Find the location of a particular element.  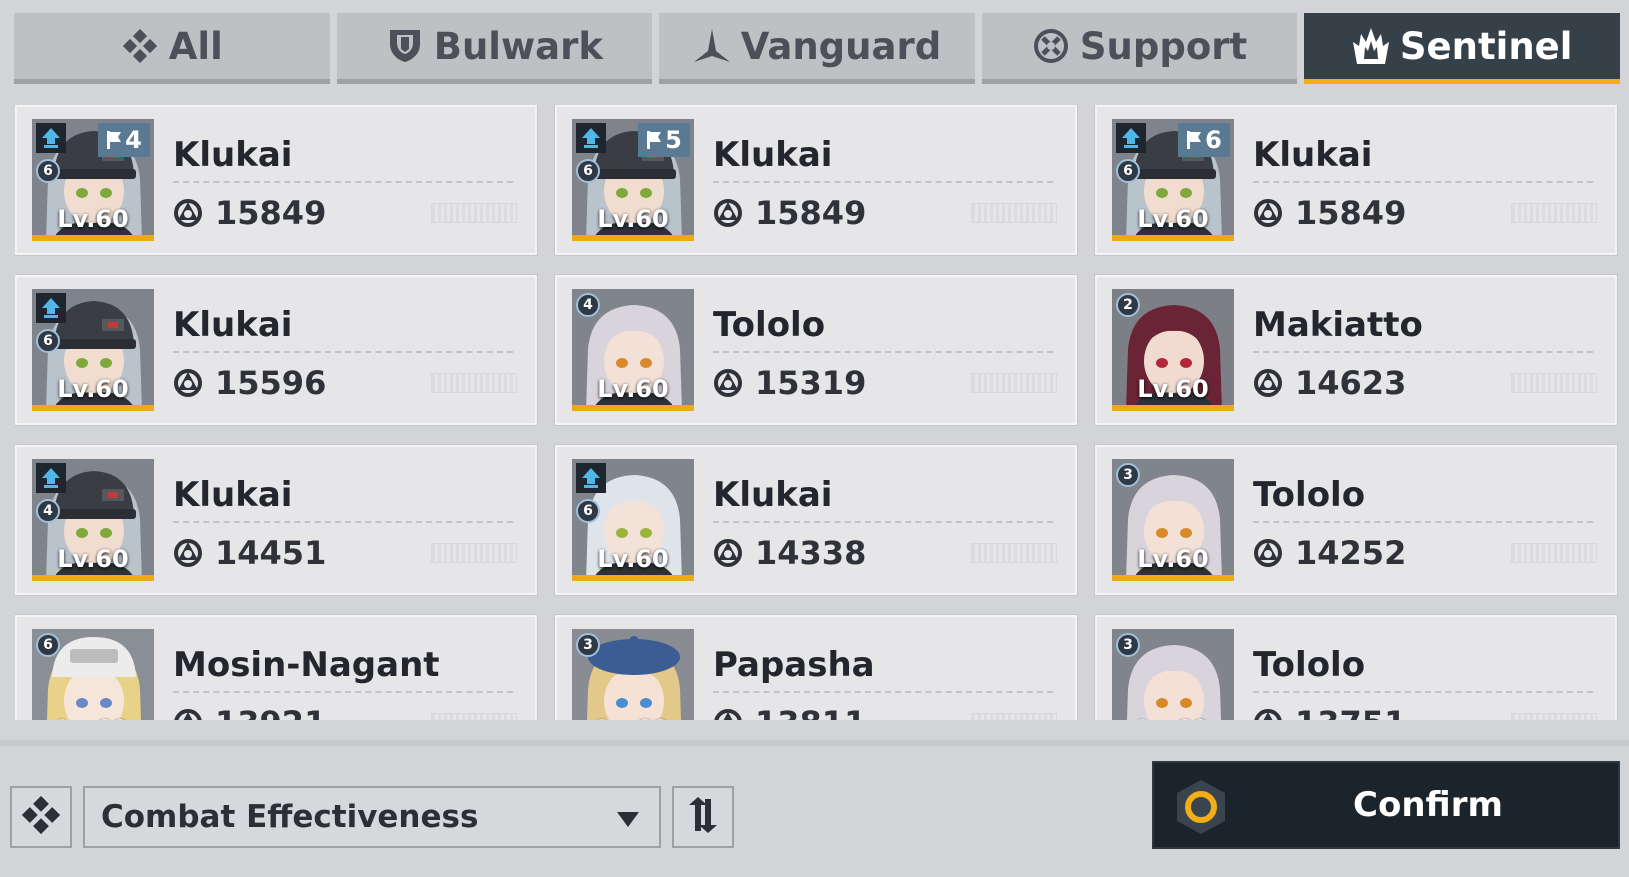

doll-card: Lv.60 6 6 Klukai 15849 is located at coordinates (1356, 180).